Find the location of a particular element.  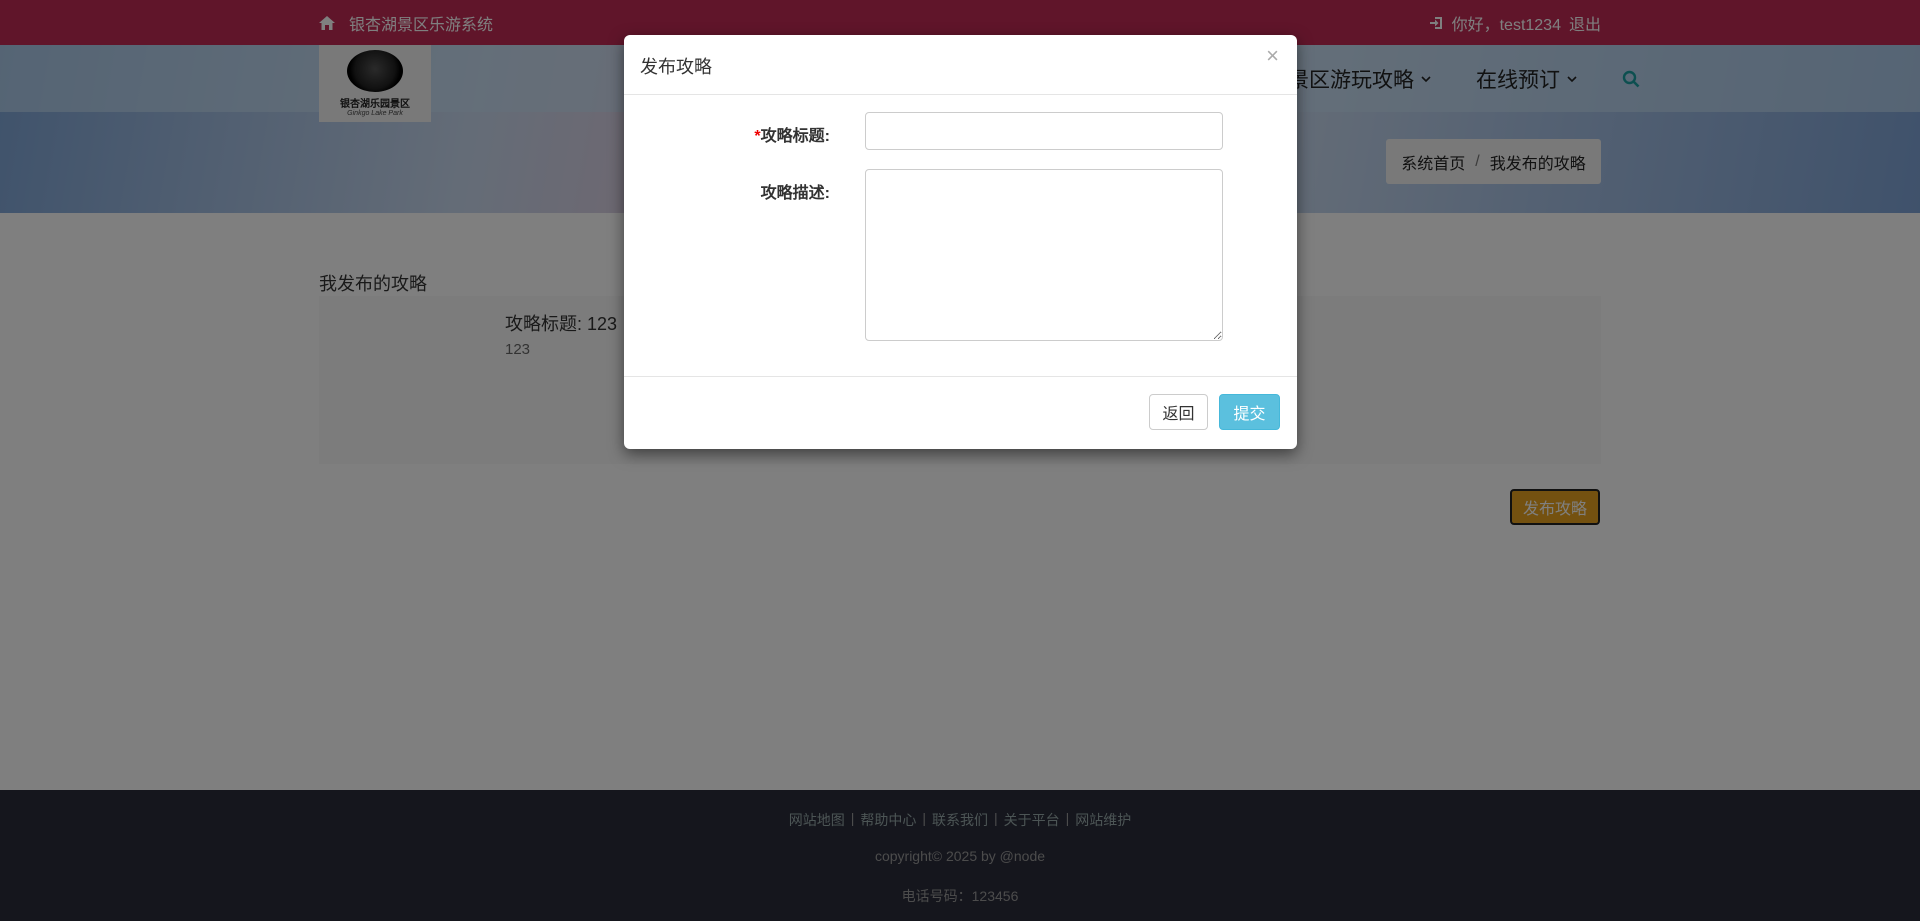

modal-footer: 返回 提交 is located at coordinates (960, 412).